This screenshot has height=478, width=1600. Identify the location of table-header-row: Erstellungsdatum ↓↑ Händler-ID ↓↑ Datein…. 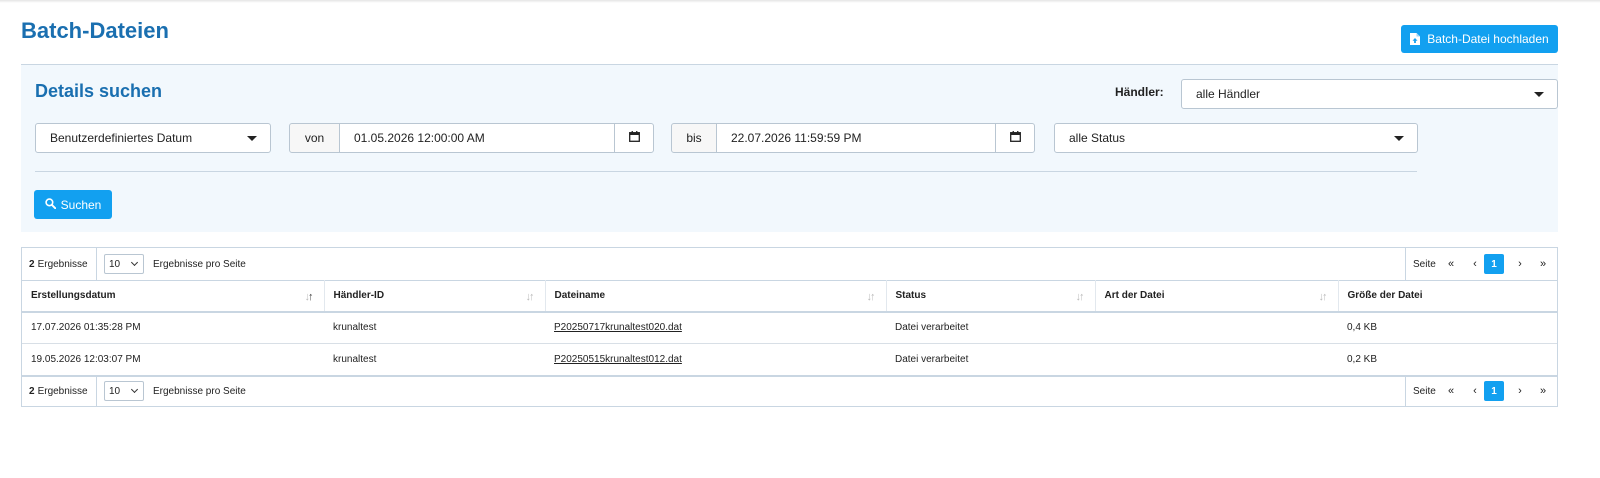
(789, 296).